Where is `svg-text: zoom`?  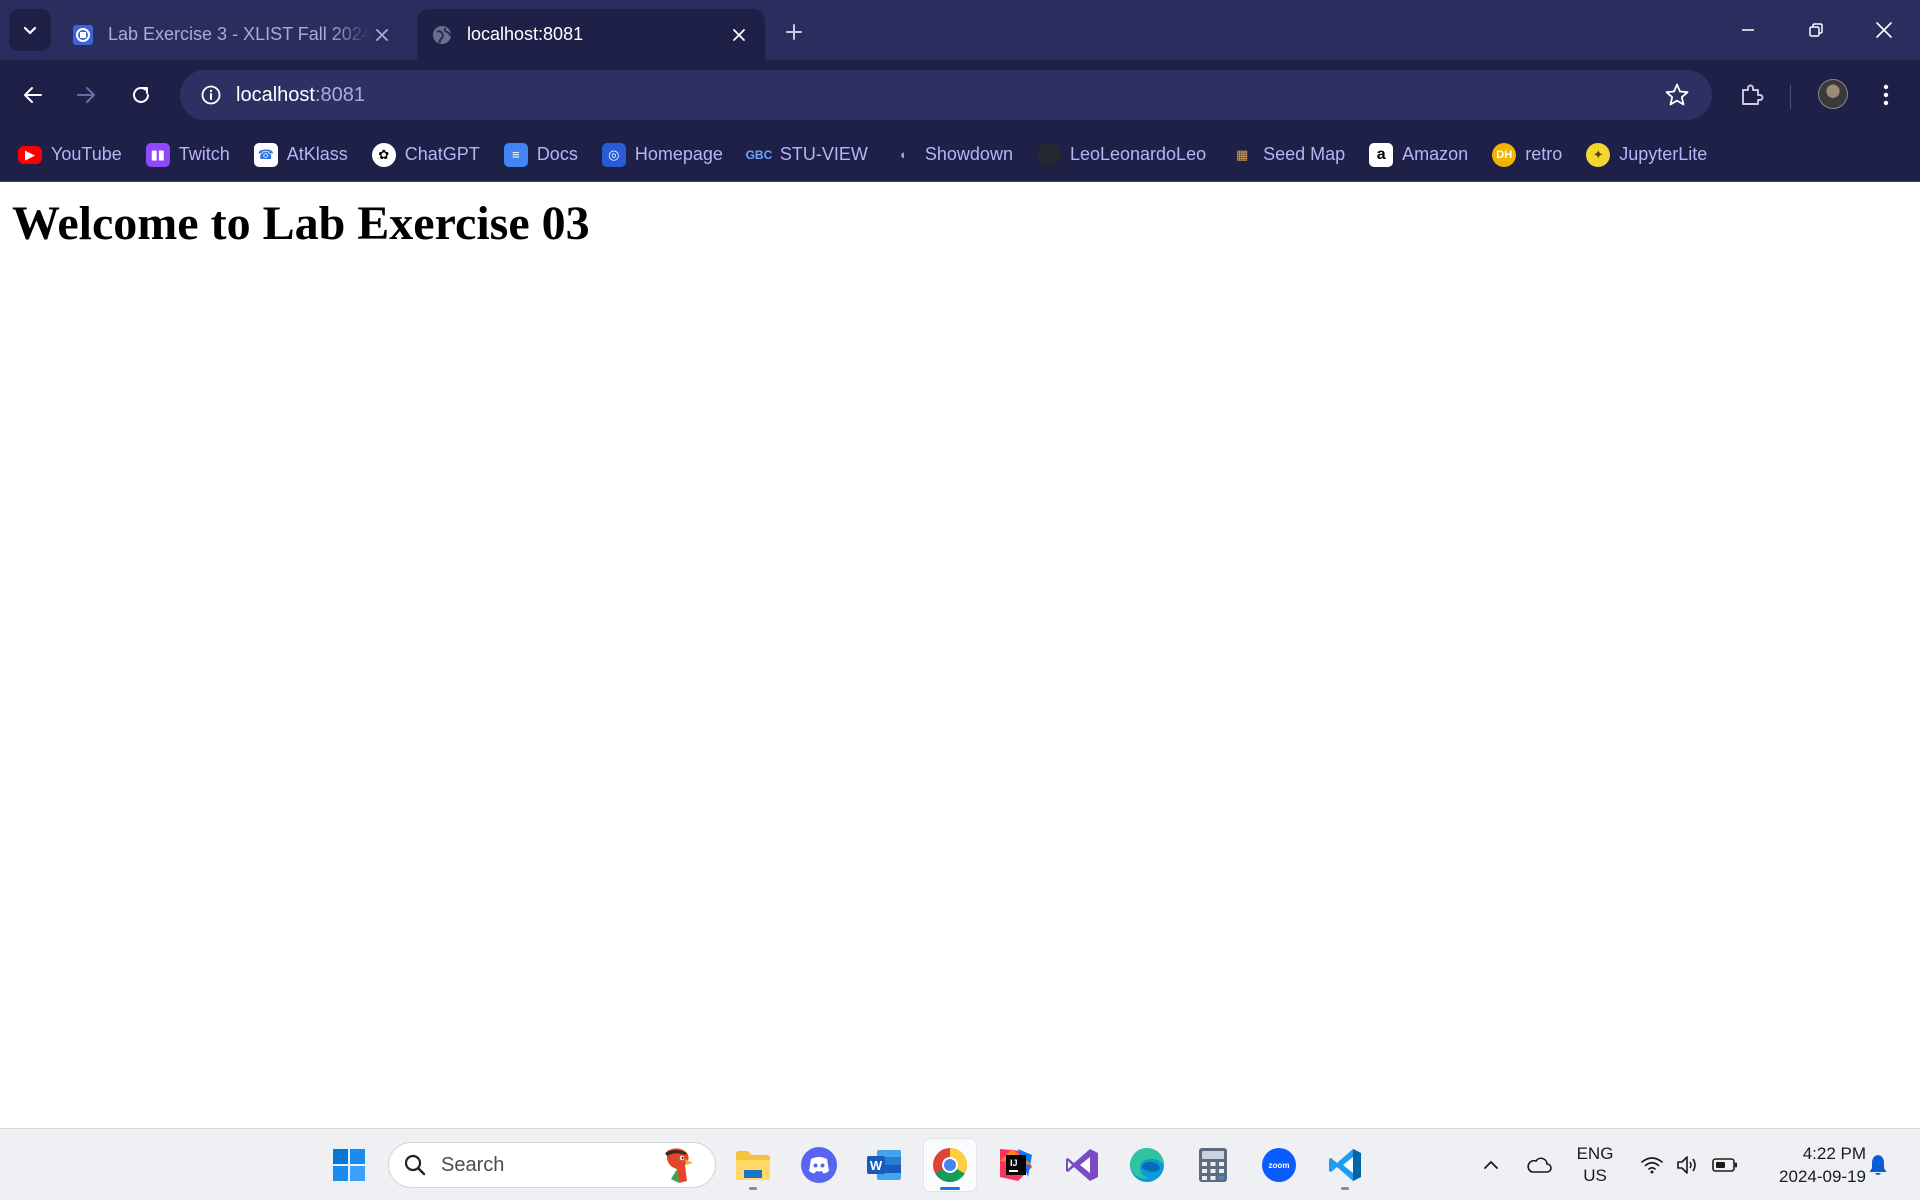
svg-text: zoom is located at coordinates (1279, 1165).